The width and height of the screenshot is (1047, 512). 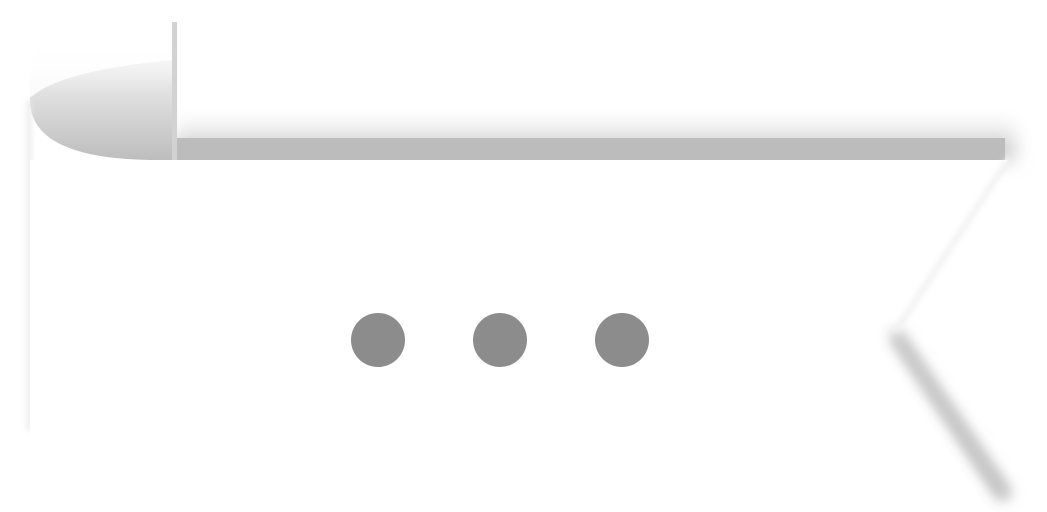 I want to click on more-horizontal-icon, so click(x=501, y=340).